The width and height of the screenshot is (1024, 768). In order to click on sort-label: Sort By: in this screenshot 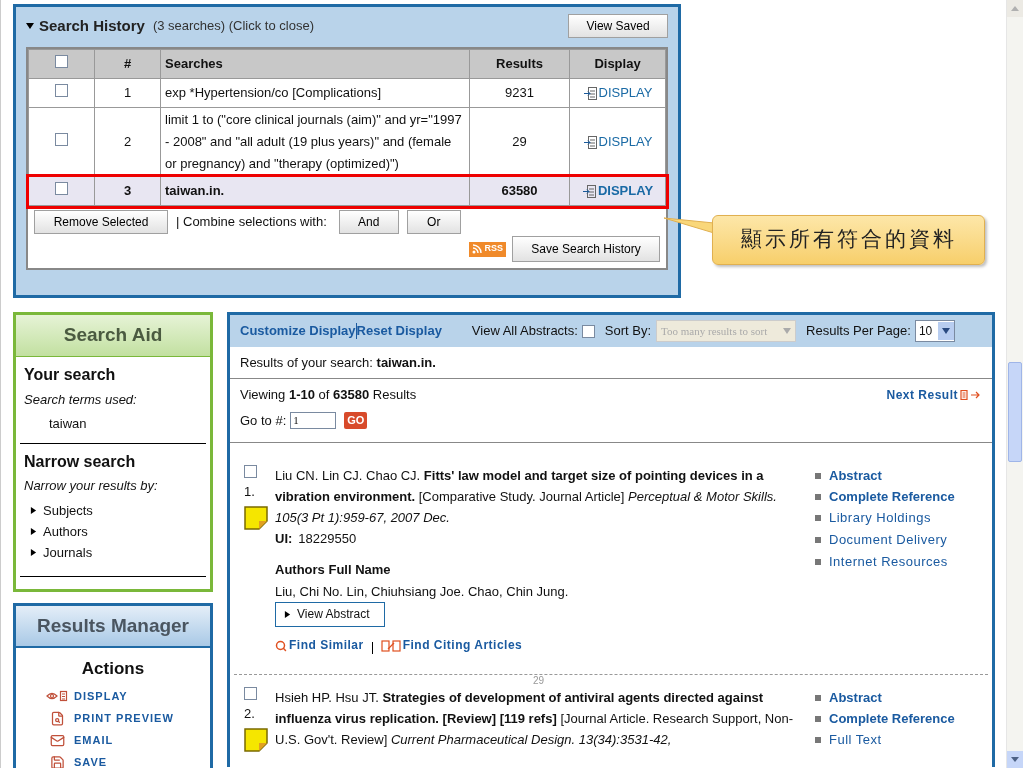, I will do `click(628, 331)`.